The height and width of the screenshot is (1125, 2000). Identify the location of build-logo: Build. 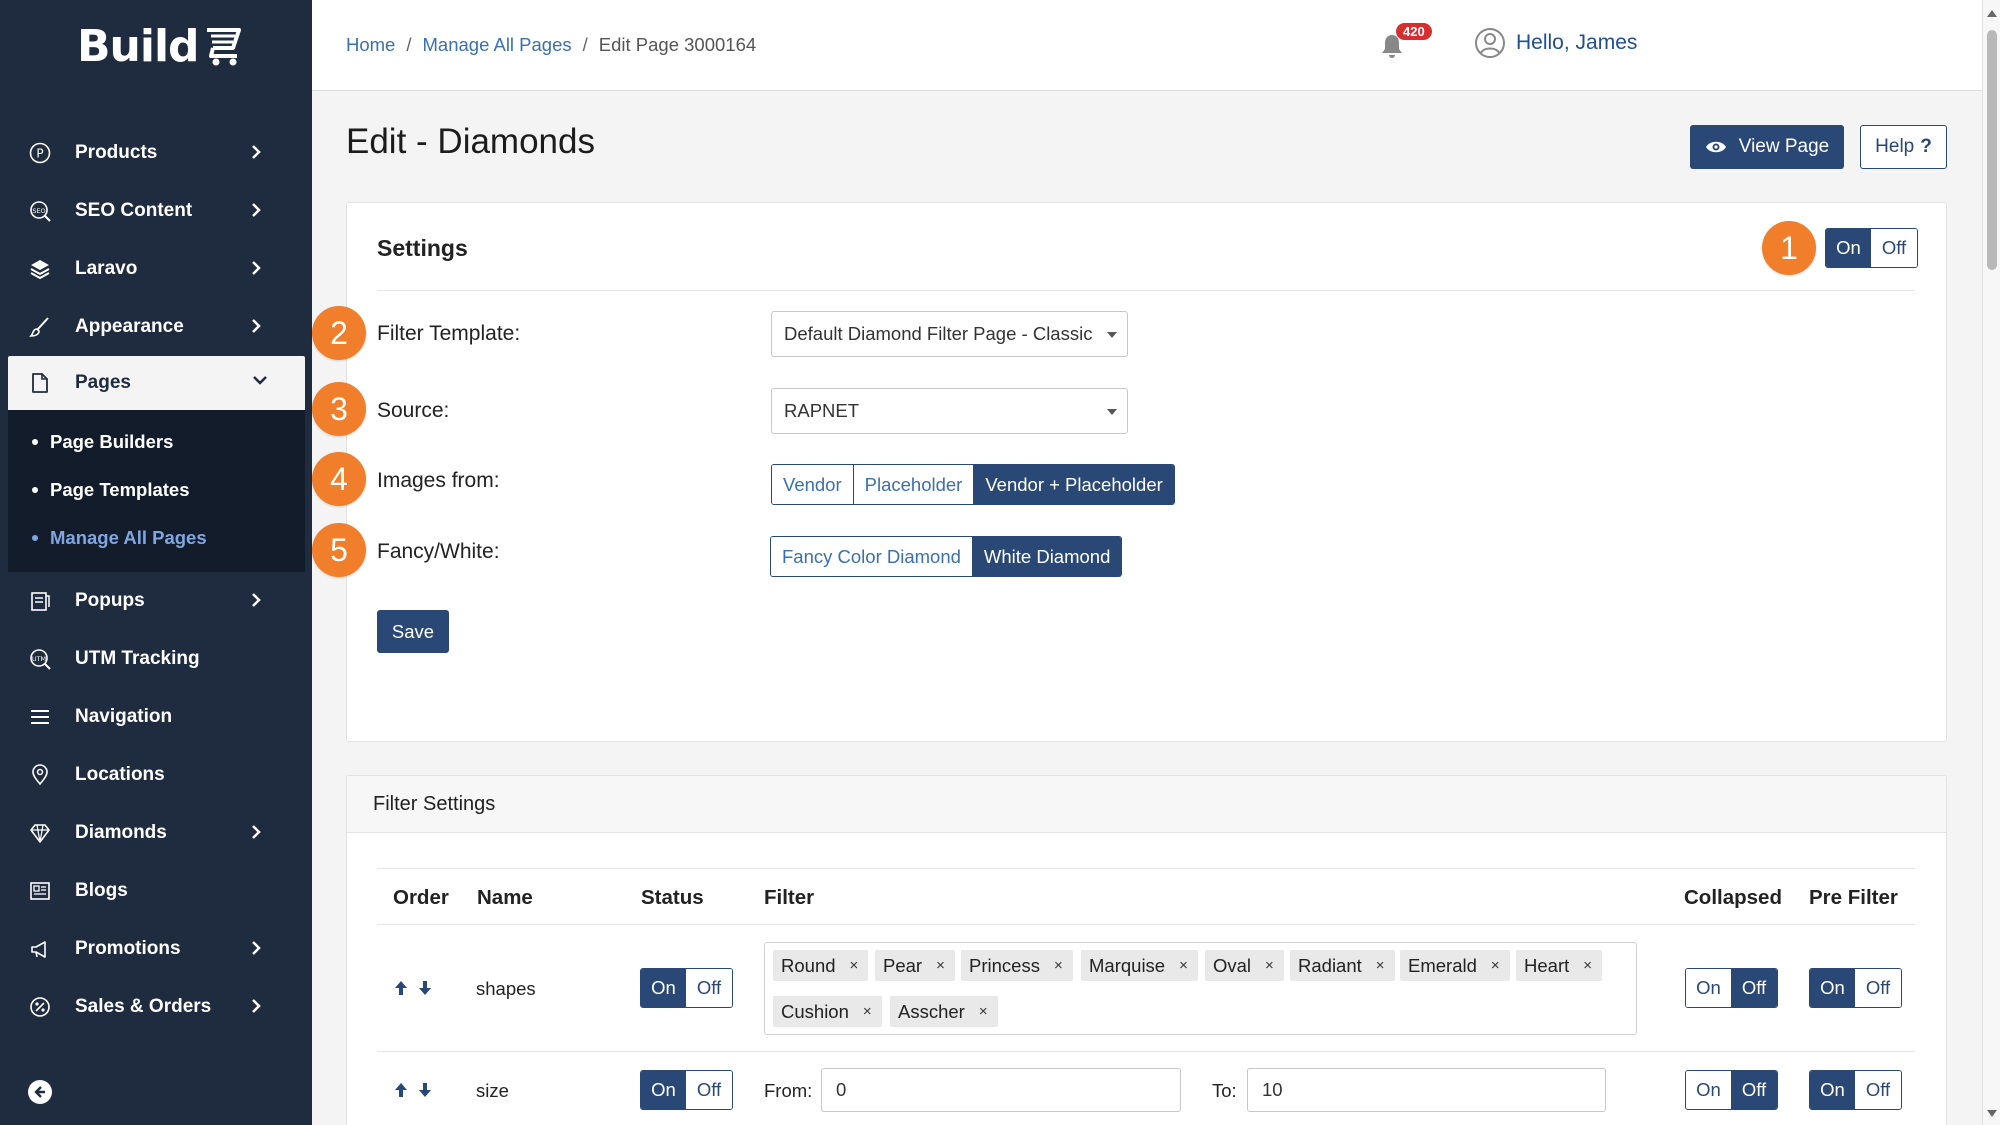
(162, 46).